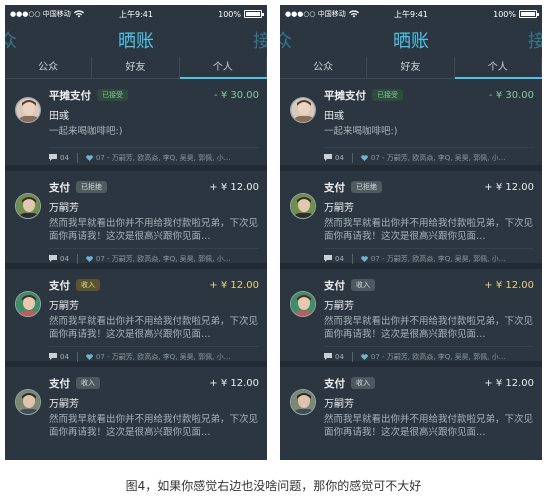 The width and height of the screenshot is (547, 500). I want to click on scroll-fade, so click(411, 448).